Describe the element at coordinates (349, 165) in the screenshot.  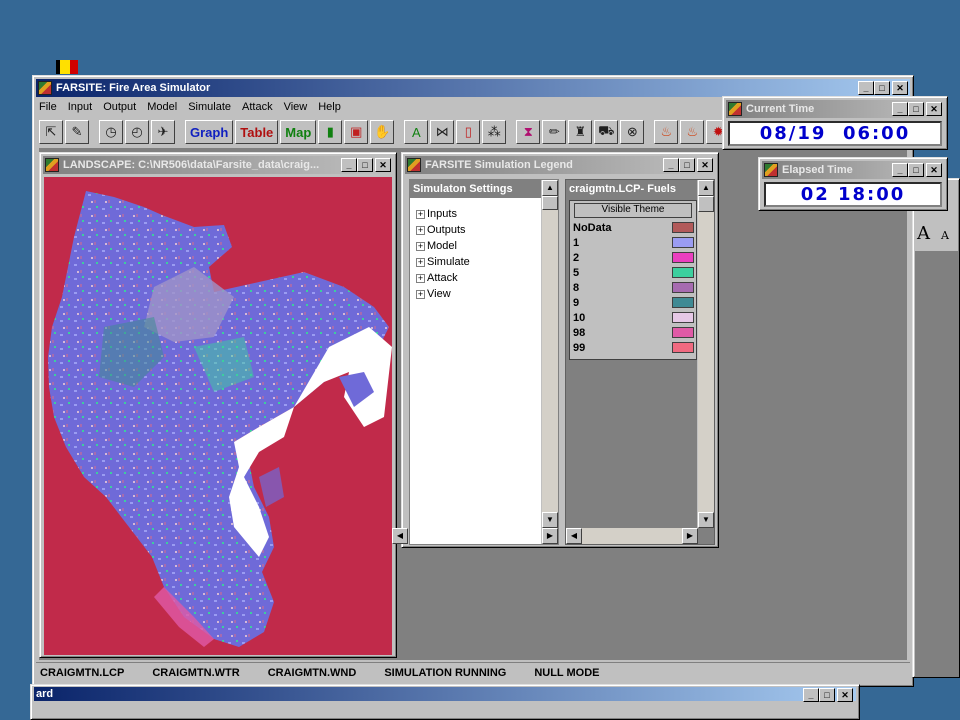
I see `landscape-minimize-button: _` at that location.